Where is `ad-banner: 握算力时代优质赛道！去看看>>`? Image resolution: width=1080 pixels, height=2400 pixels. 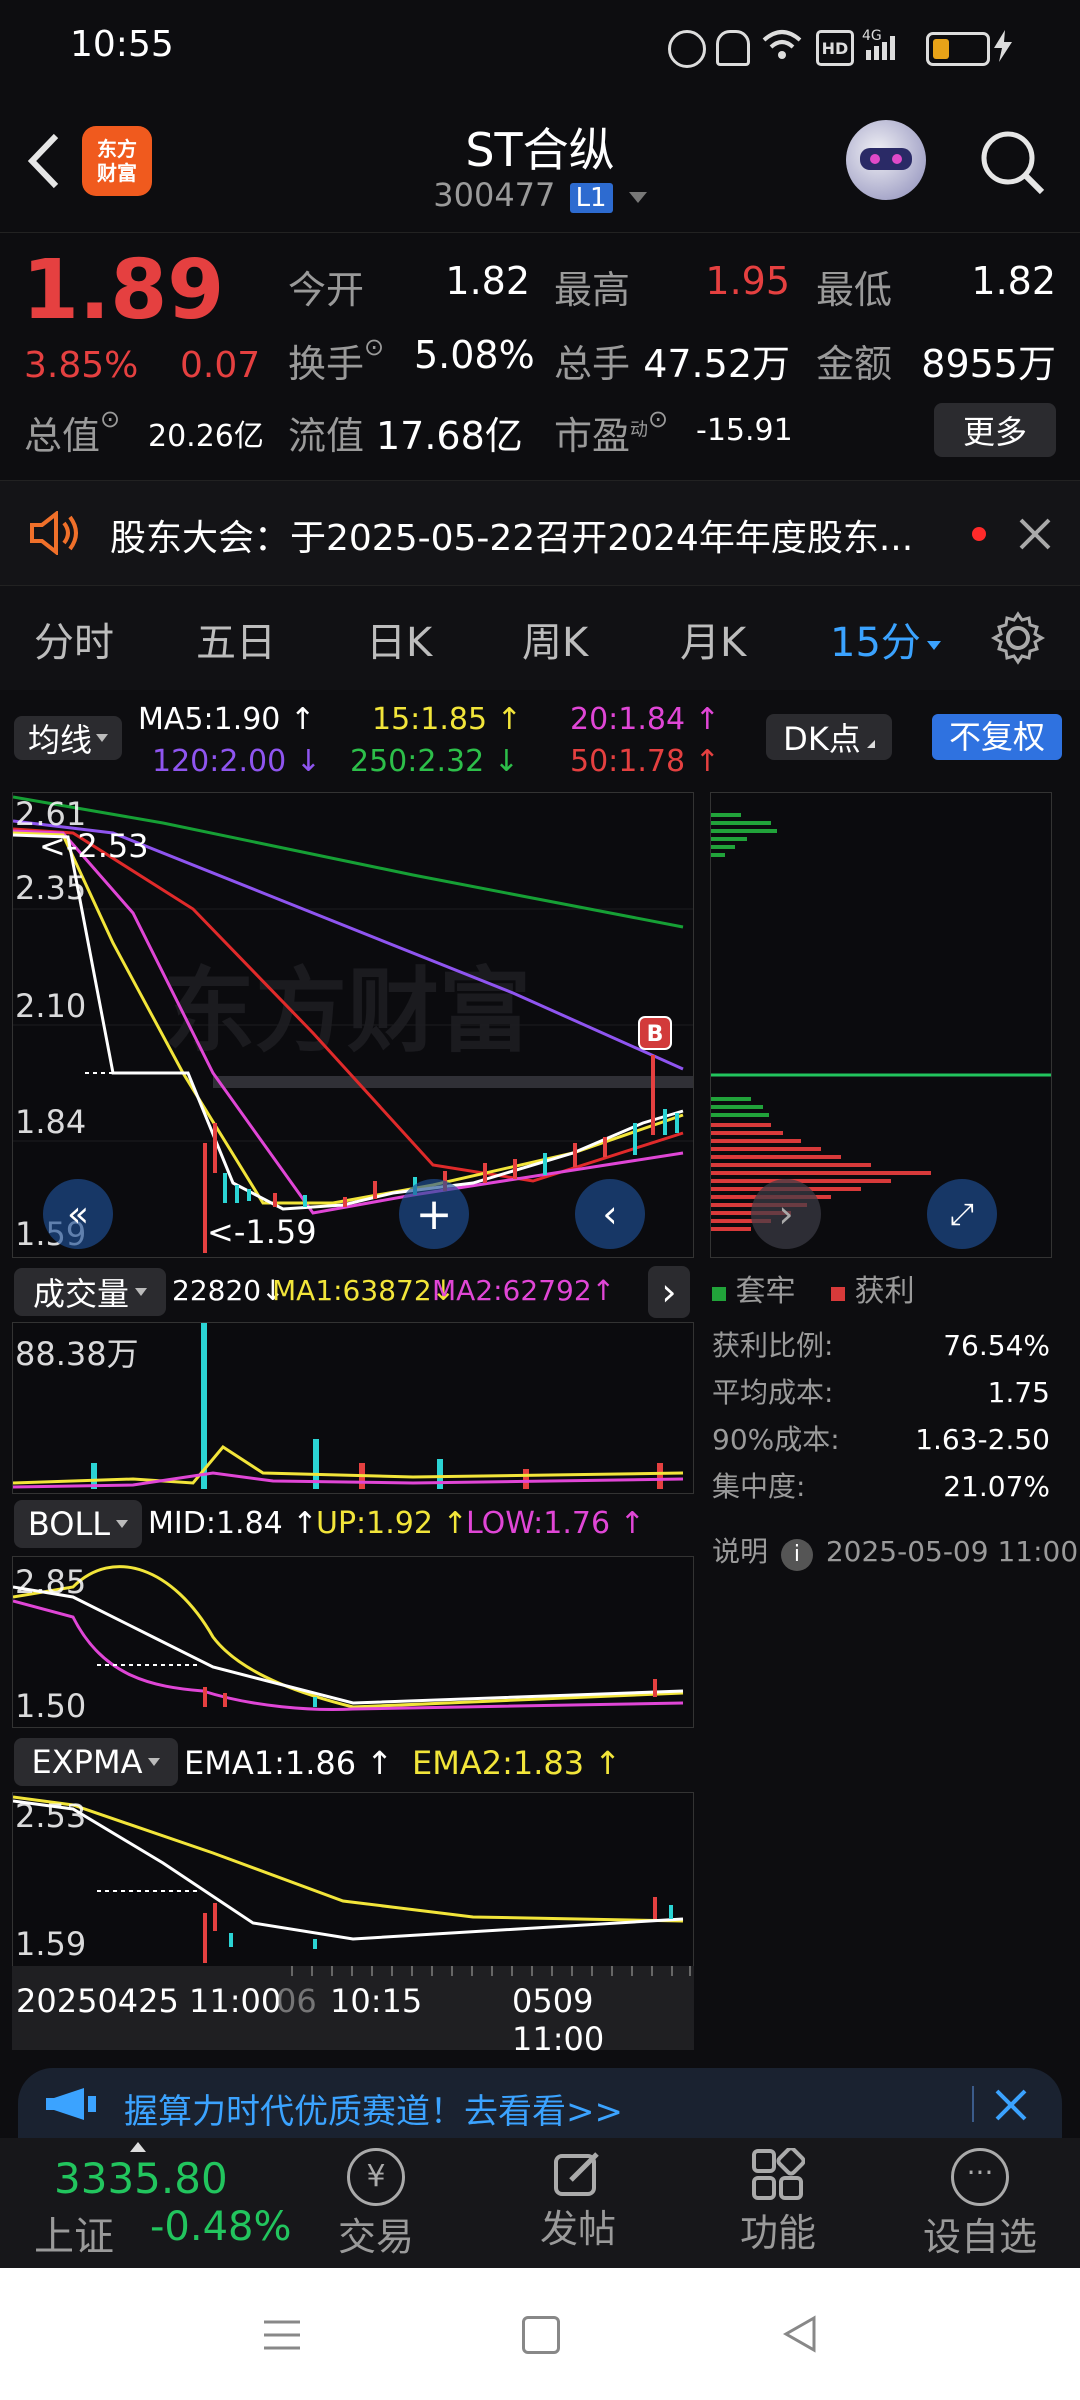 ad-banner: 握算力时代优质赛道！去看看>> is located at coordinates (540, 2103).